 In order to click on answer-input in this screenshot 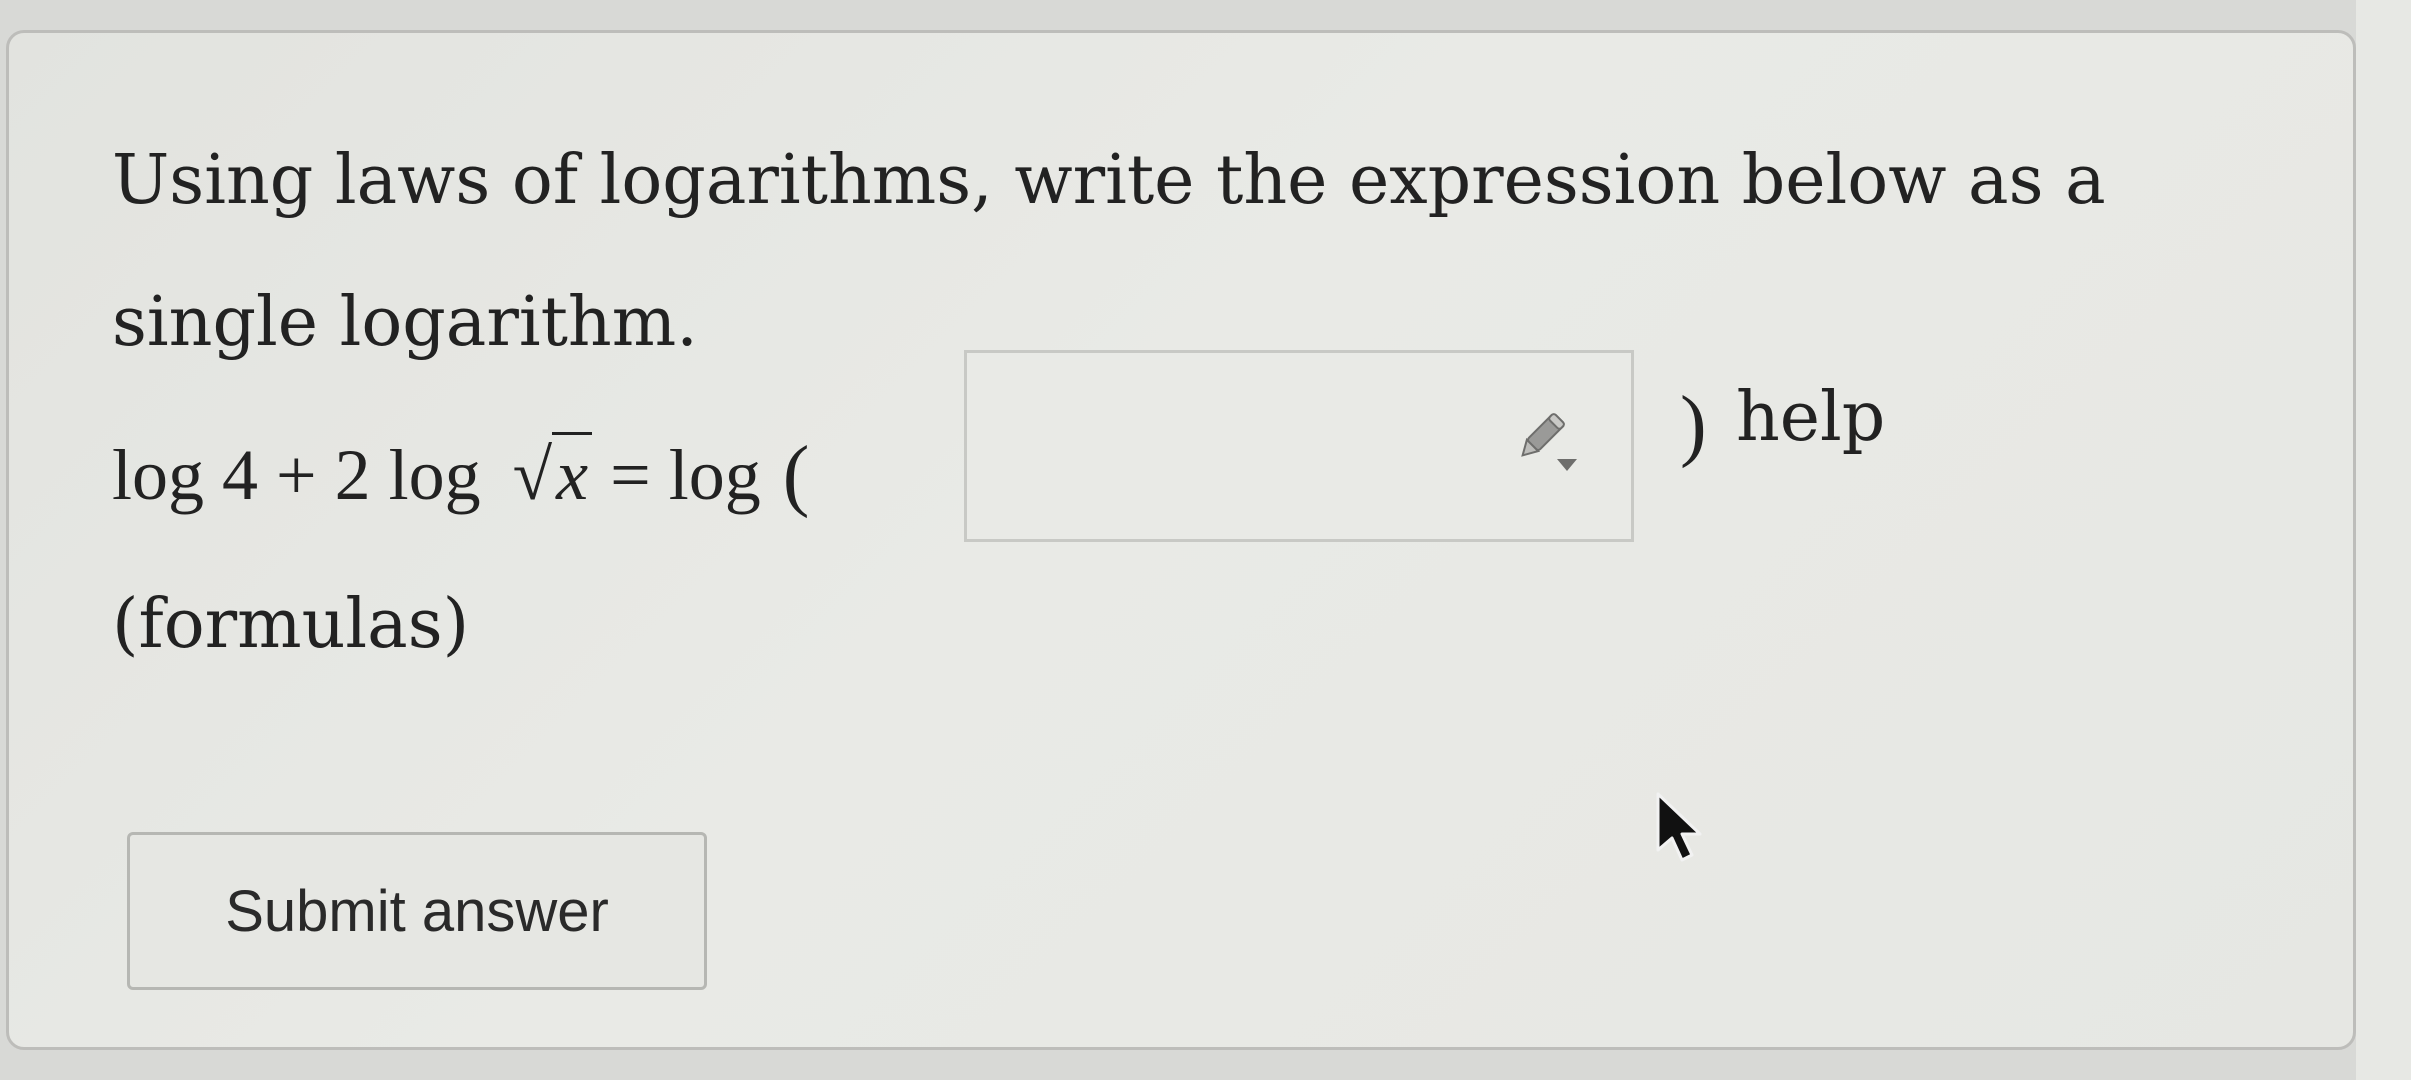, I will do `click(1299, 446)`.